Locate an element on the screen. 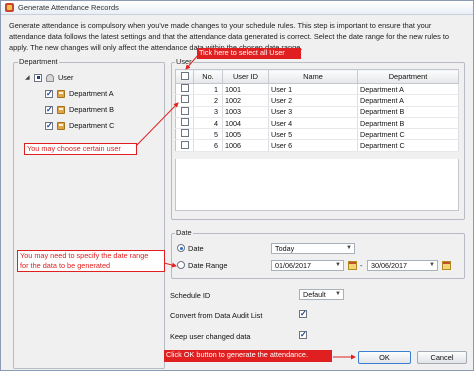  range-from-input: 01/06/2017 ▼ is located at coordinates (307, 265).